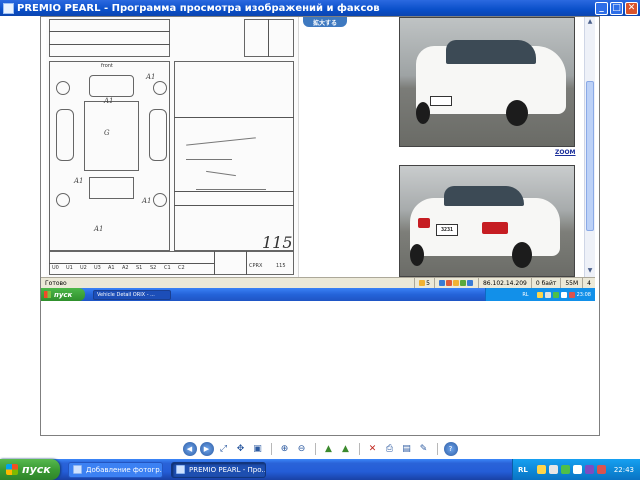  I want to click on status-text: Готово, so click(56, 283).